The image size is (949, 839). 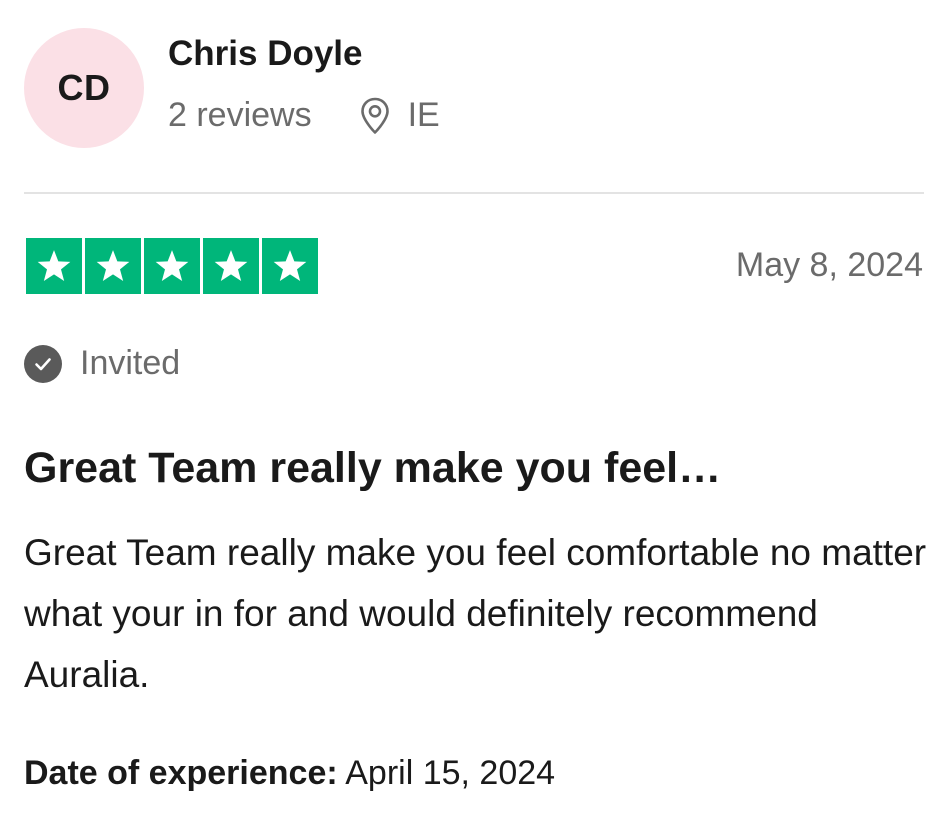 I want to click on reviewer-name: Chris Doyle, so click(x=265, y=54).